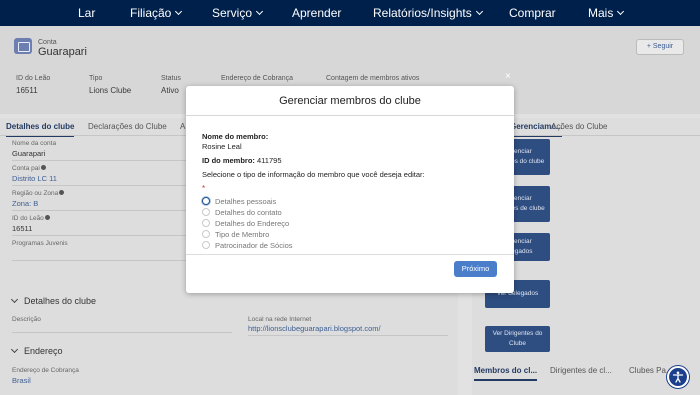  What do you see at coordinates (242, 160) in the screenshot?
I see `member-id: ID do membro: 411795` at bounding box center [242, 160].